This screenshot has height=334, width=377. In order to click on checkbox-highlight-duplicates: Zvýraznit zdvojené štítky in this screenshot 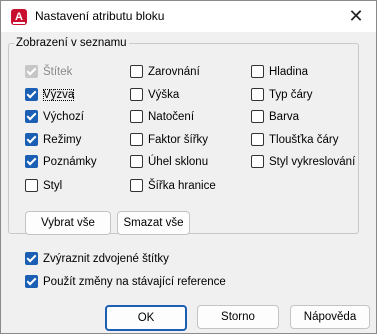, I will do `click(97, 258)`.